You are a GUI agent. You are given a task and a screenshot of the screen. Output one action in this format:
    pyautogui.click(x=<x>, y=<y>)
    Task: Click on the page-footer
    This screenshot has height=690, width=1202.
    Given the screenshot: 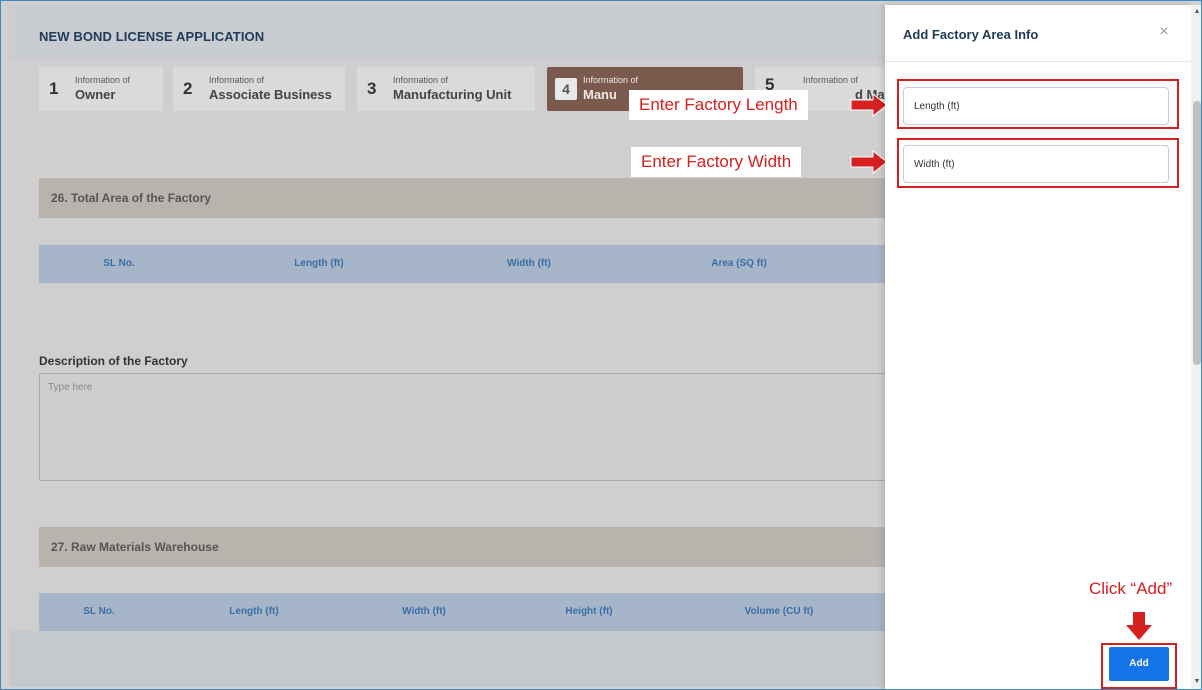 What is the action you would take?
    pyautogui.click(x=448, y=659)
    